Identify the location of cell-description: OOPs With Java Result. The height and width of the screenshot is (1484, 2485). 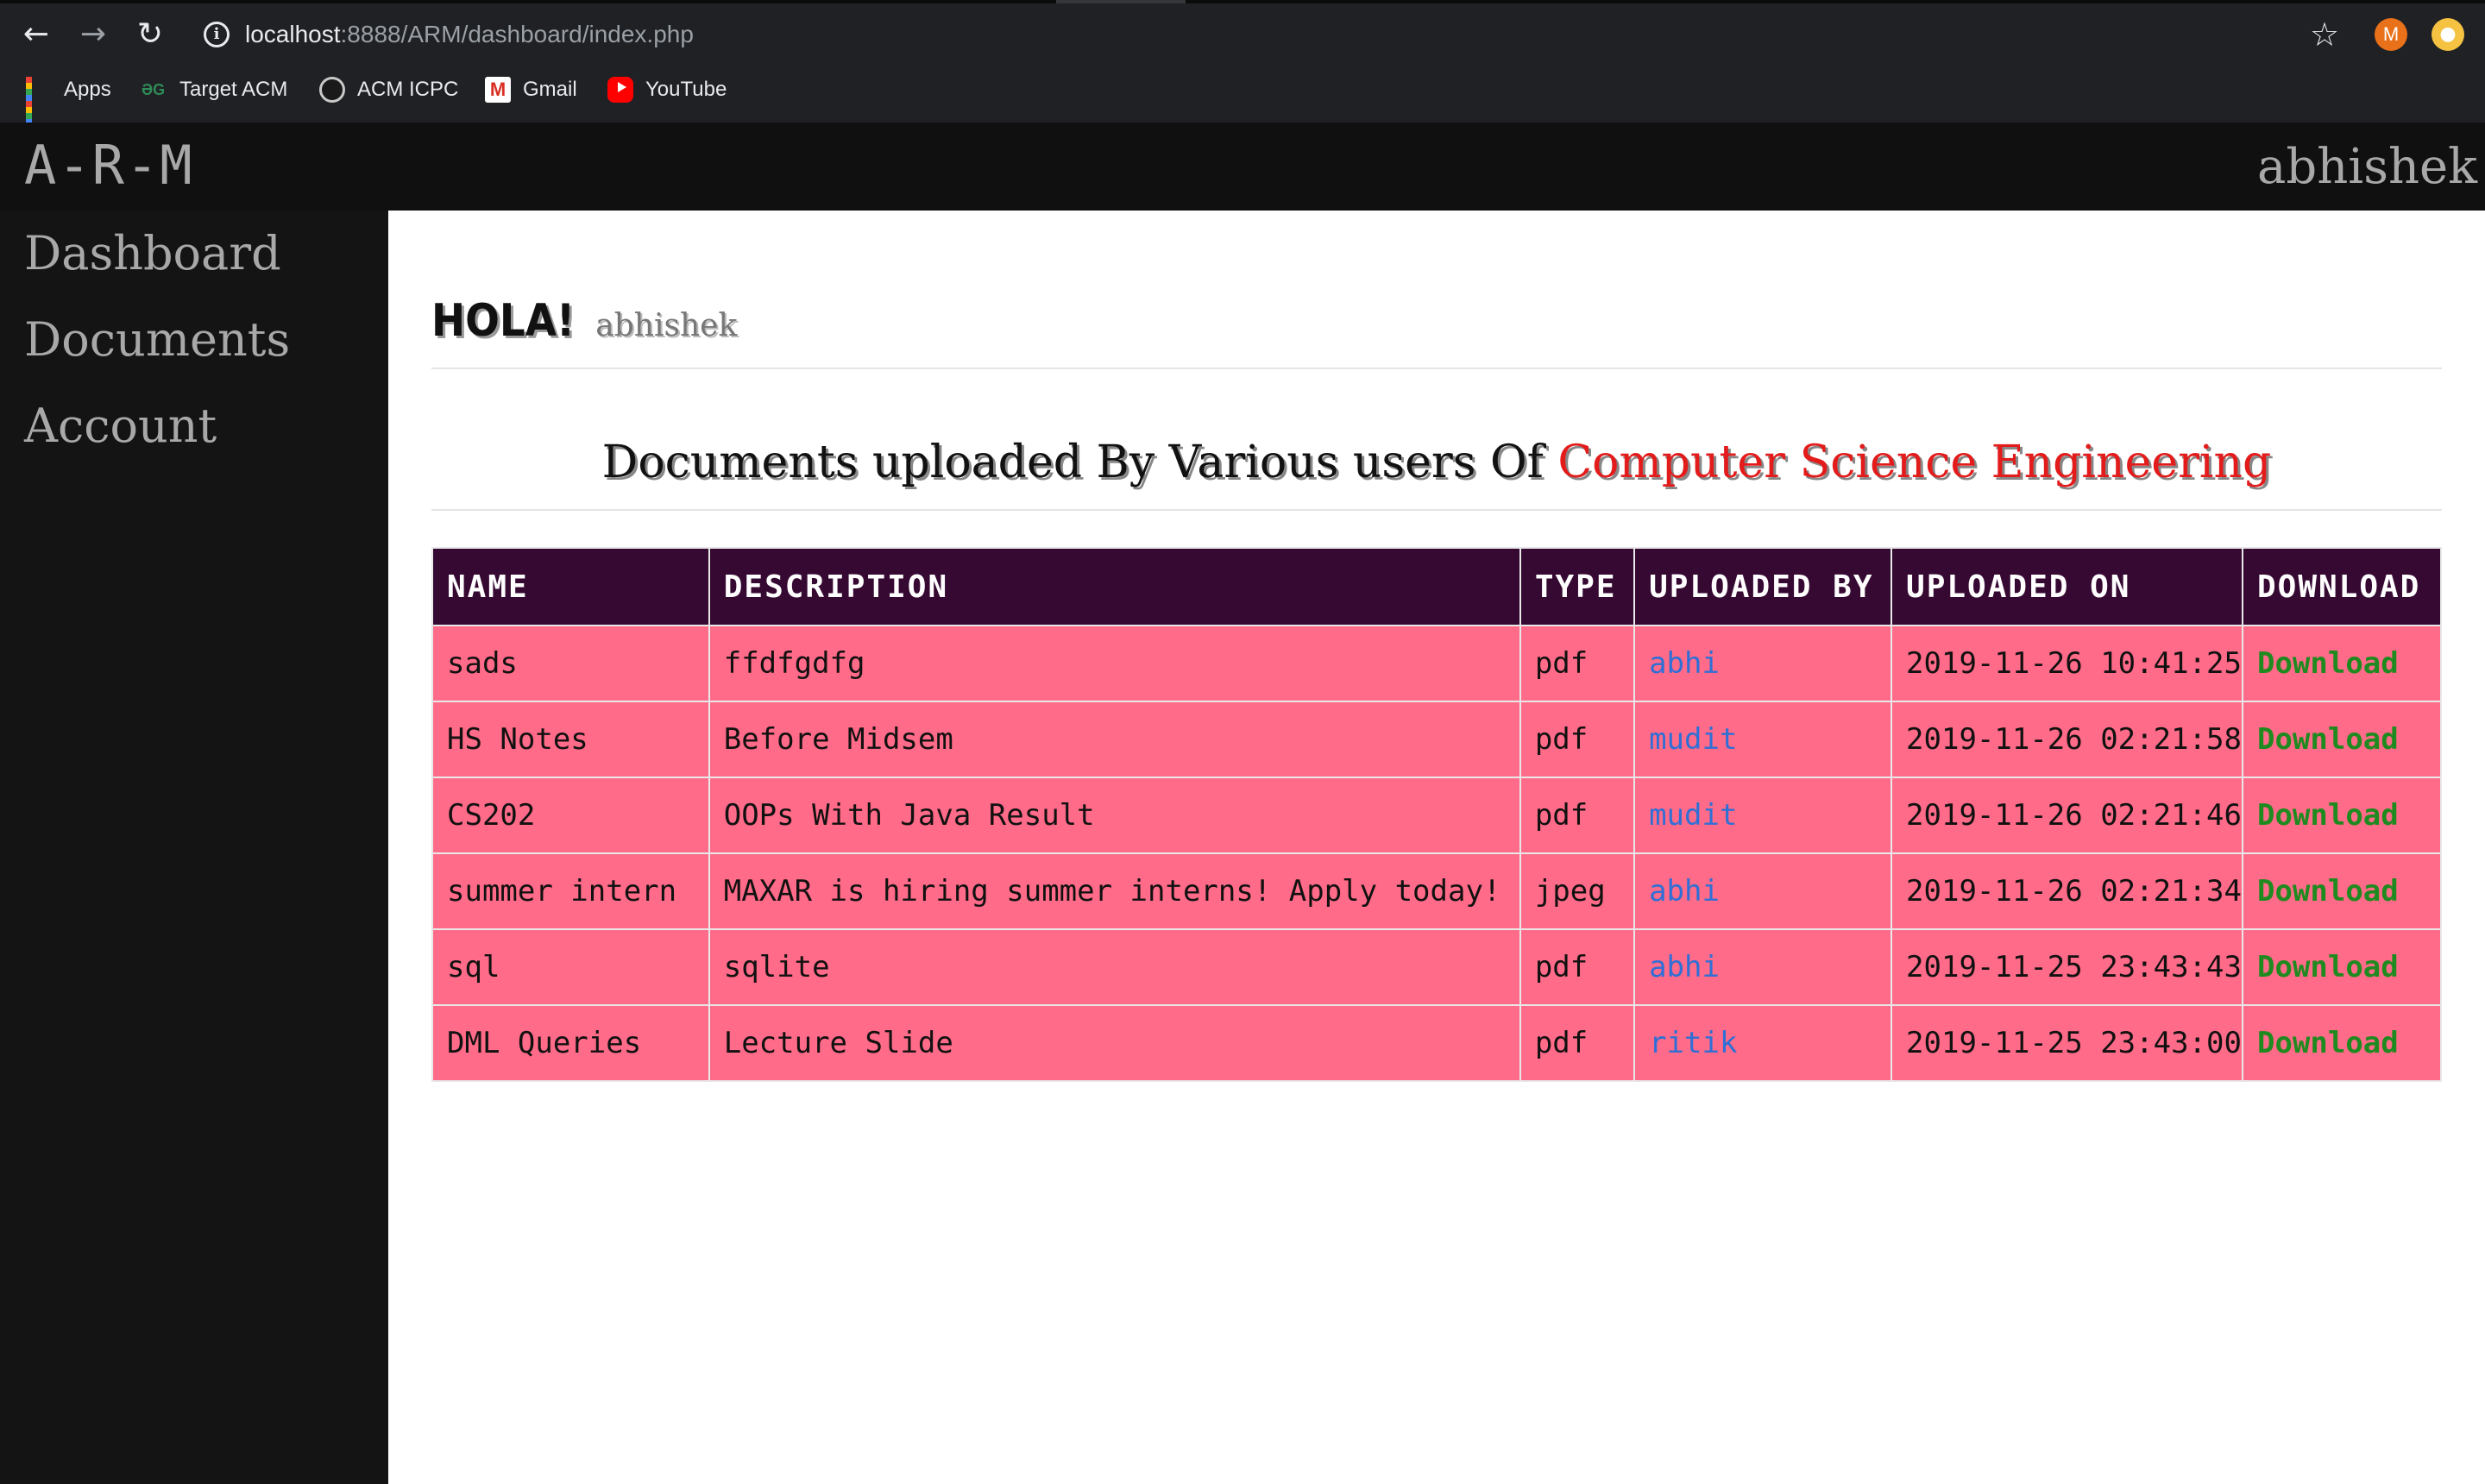
(1114, 815).